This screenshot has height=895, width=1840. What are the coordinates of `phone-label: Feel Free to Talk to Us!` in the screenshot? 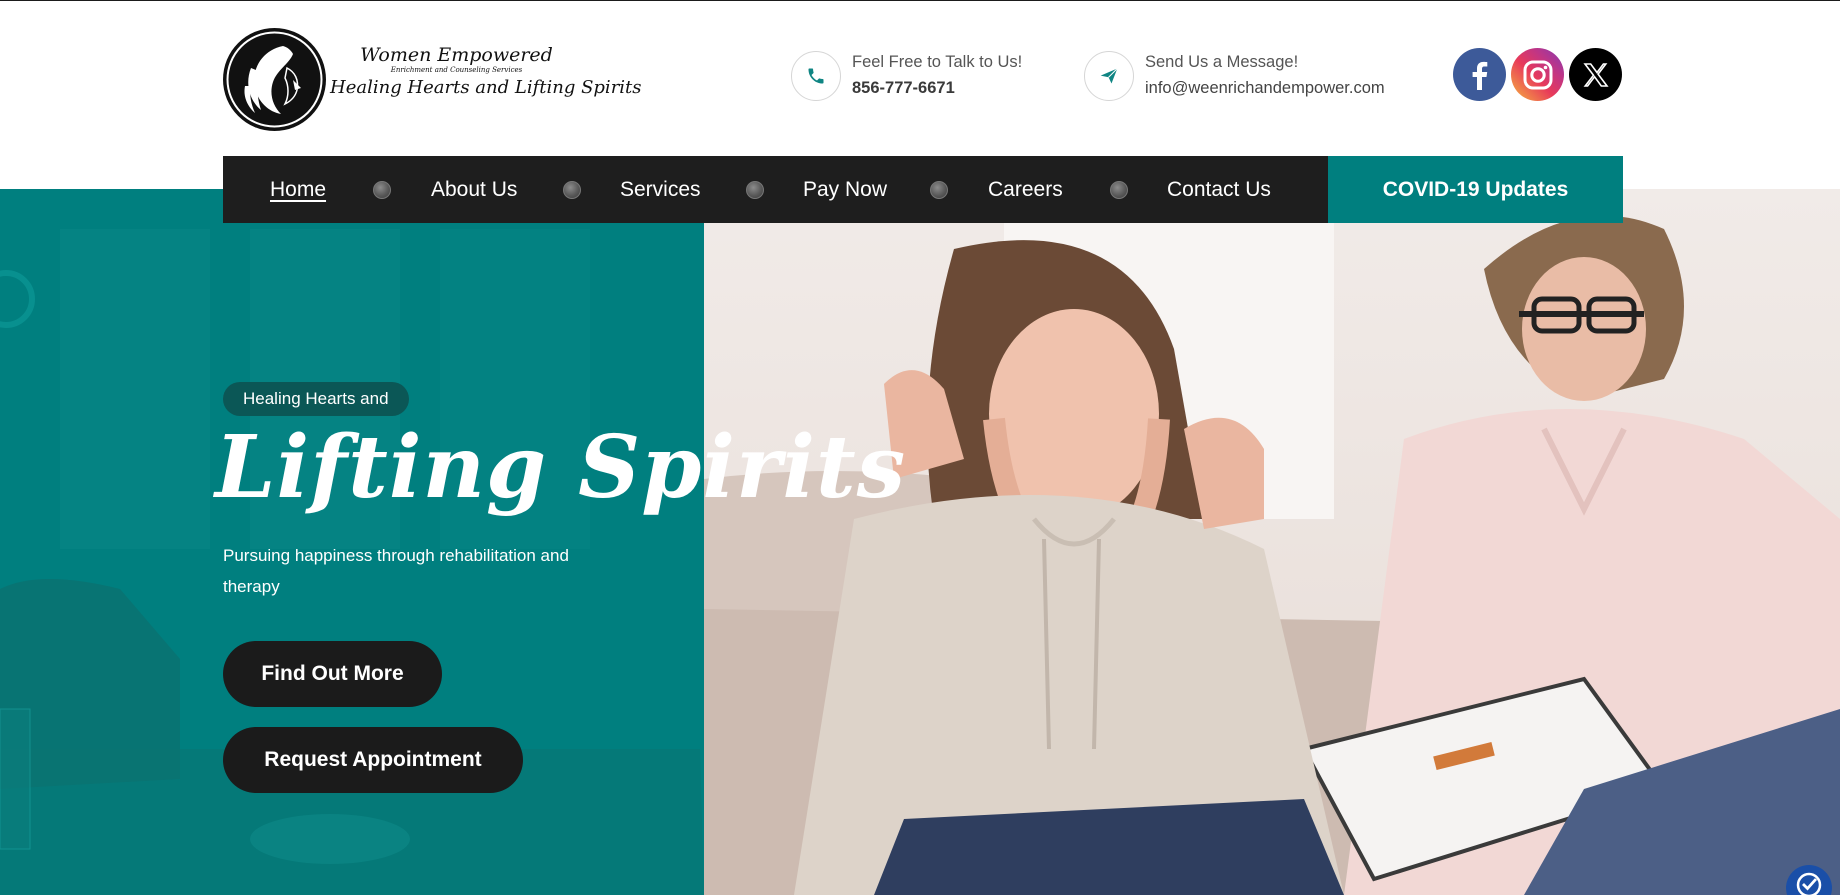 It's located at (937, 62).